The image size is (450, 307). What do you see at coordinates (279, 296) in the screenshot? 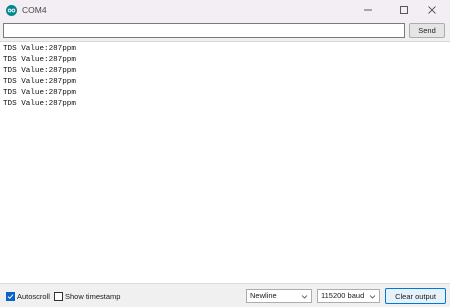
I see `line-ending-select: Newline` at bounding box center [279, 296].